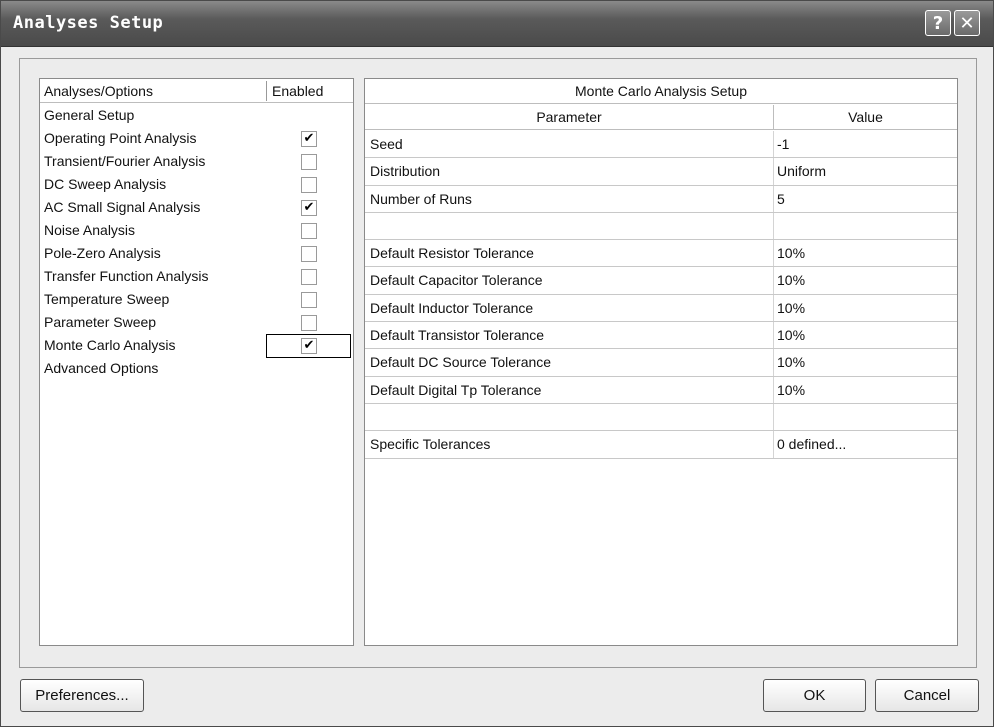 This screenshot has width=994, height=727. Describe the element at coordinates (196, 346) in the screenshot. I see `analysis-item: Monte Carlo Analysis ✔` at that location.